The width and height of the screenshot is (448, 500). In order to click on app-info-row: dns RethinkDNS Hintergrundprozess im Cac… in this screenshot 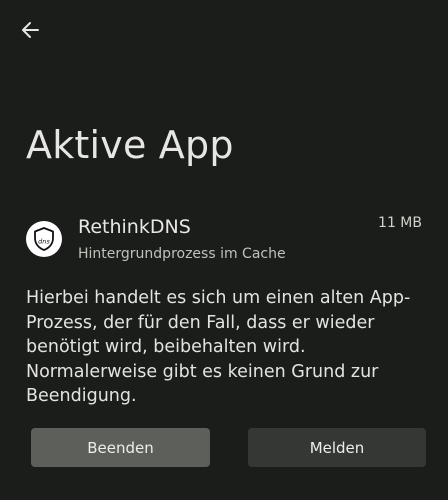, I will do `click(224, 240)`.